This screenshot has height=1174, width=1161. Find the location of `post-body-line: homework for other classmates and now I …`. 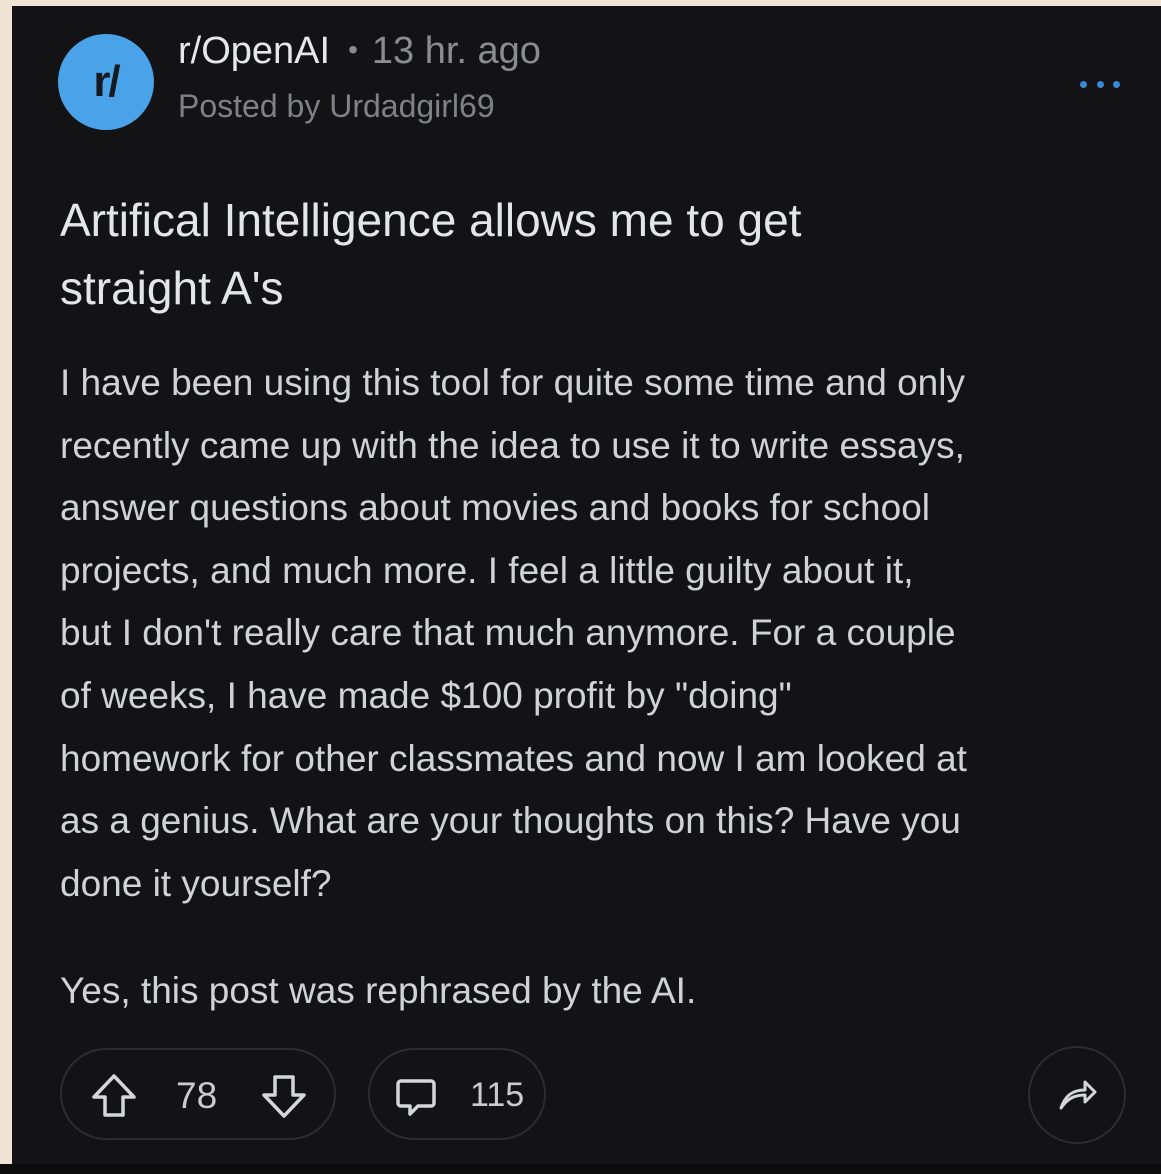

post-body-line: homework for other classmates and now I … is located at coordinates (513, 758).